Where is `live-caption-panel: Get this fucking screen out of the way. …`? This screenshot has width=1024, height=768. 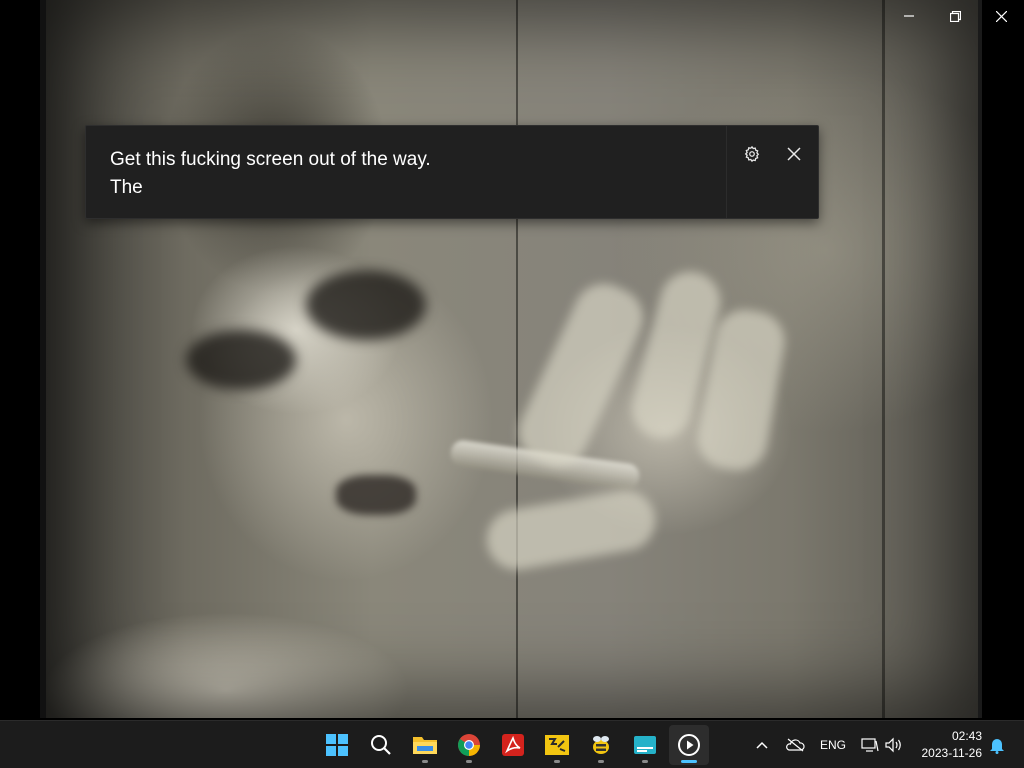 live-caption-panel: Get this fucking screen out of the way. … is located at coordinates (452, 172).